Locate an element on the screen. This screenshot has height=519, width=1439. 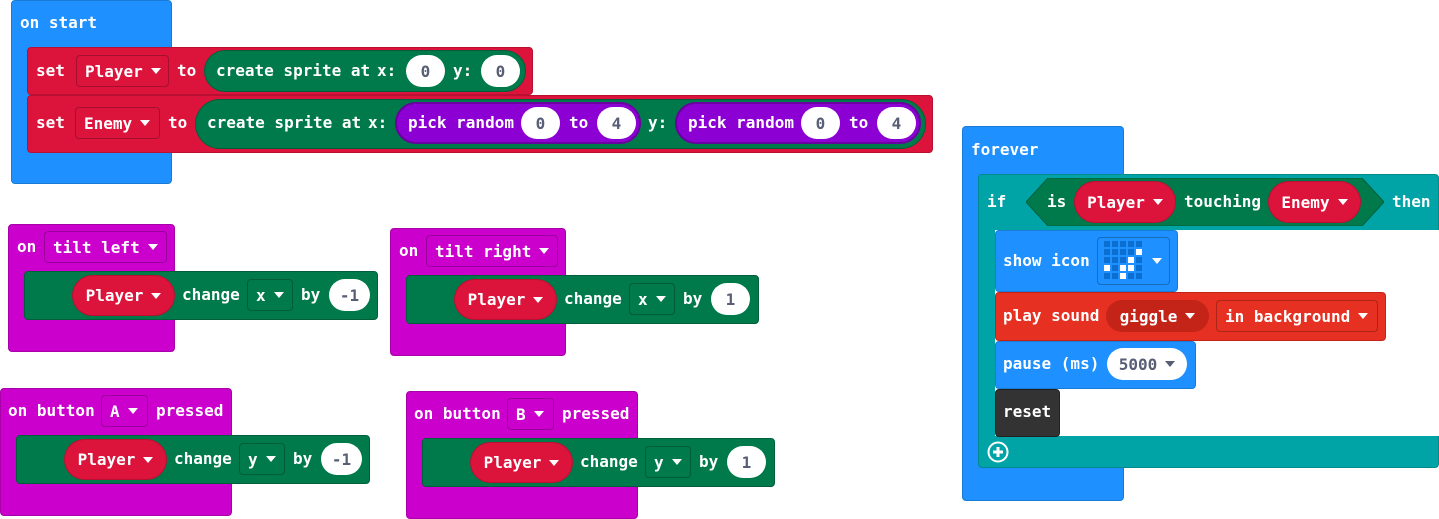
sound-dropdown: giggle is located at coordinates (1157, 316).